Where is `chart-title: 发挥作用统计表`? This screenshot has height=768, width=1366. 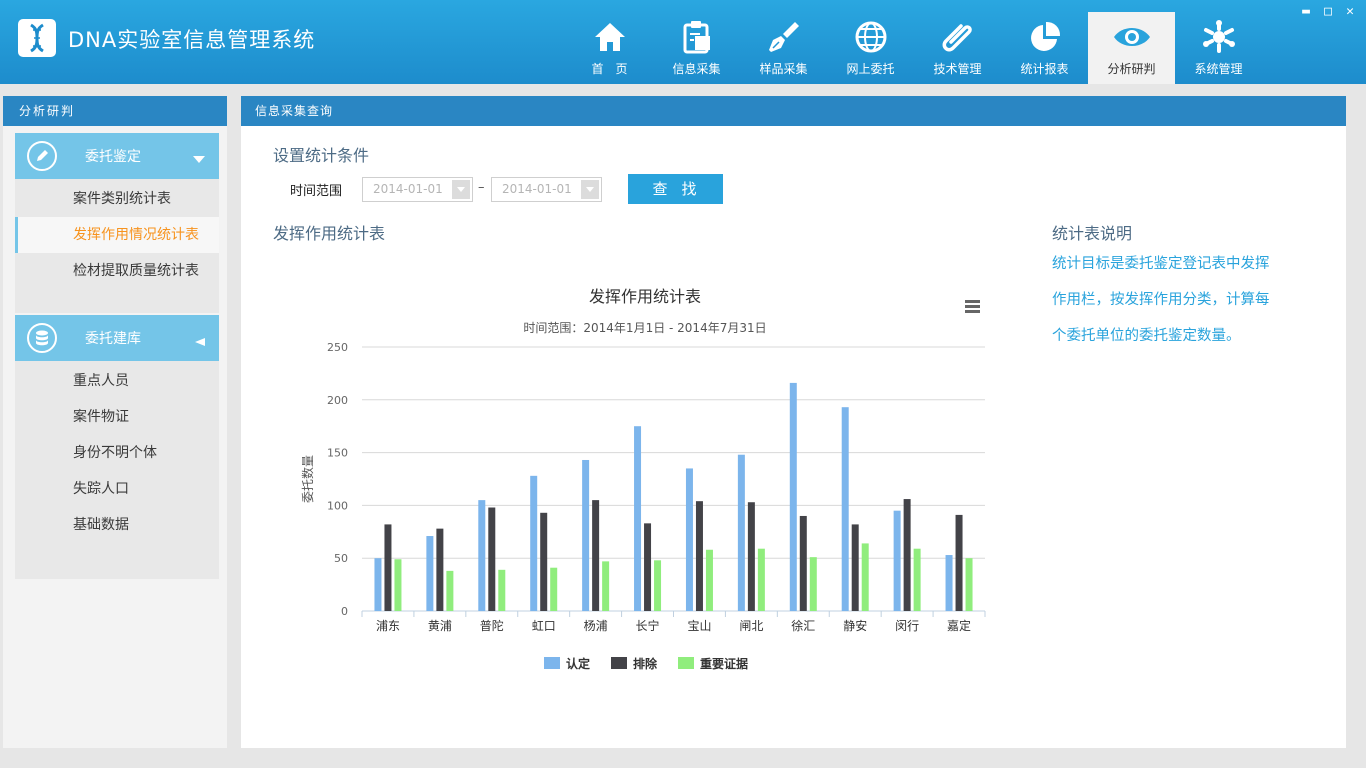
chart-title: 发挥作用统计表 is located at coordinates (645, 296).